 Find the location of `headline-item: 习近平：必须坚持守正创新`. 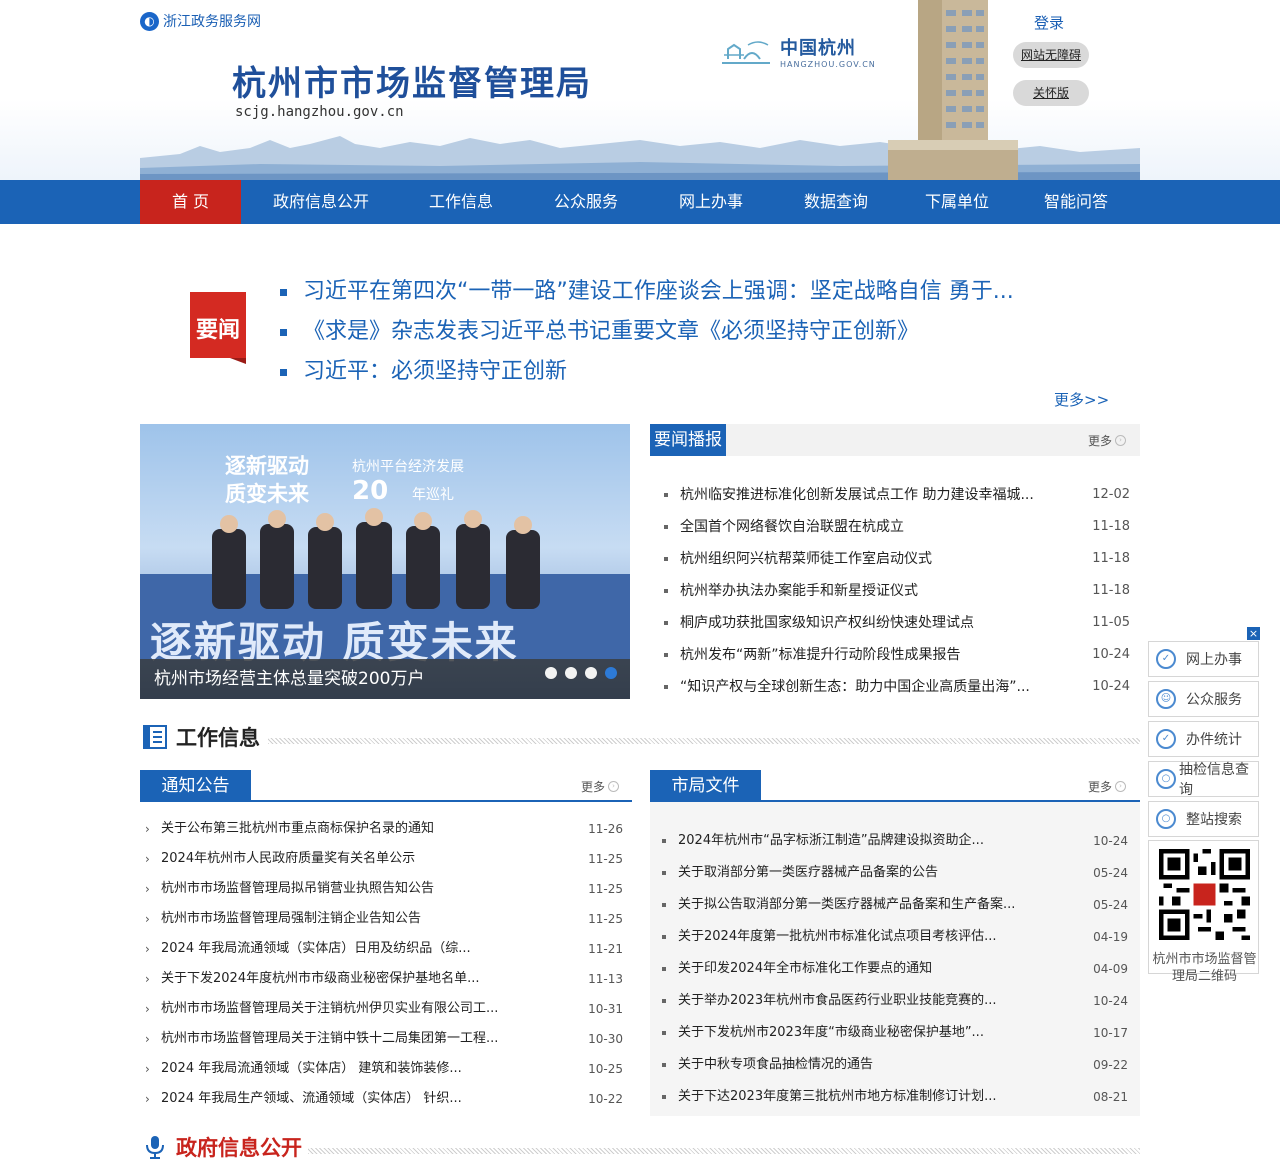

headline-item: 习近平：必须坚持守正创新 is located at coordinates (670, 372).